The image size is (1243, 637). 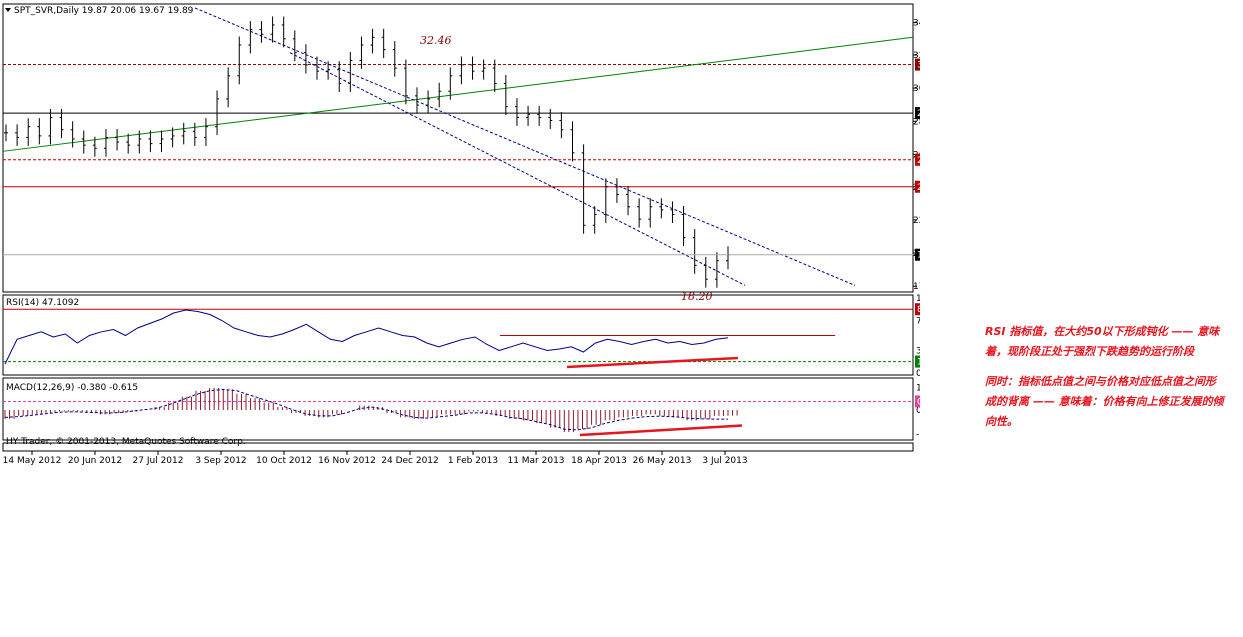 What do you see at coordinates (724, 461) in the screenshot?
I see `x-tick-label: 3 Jul 2013` at bounding box center [724, 461].